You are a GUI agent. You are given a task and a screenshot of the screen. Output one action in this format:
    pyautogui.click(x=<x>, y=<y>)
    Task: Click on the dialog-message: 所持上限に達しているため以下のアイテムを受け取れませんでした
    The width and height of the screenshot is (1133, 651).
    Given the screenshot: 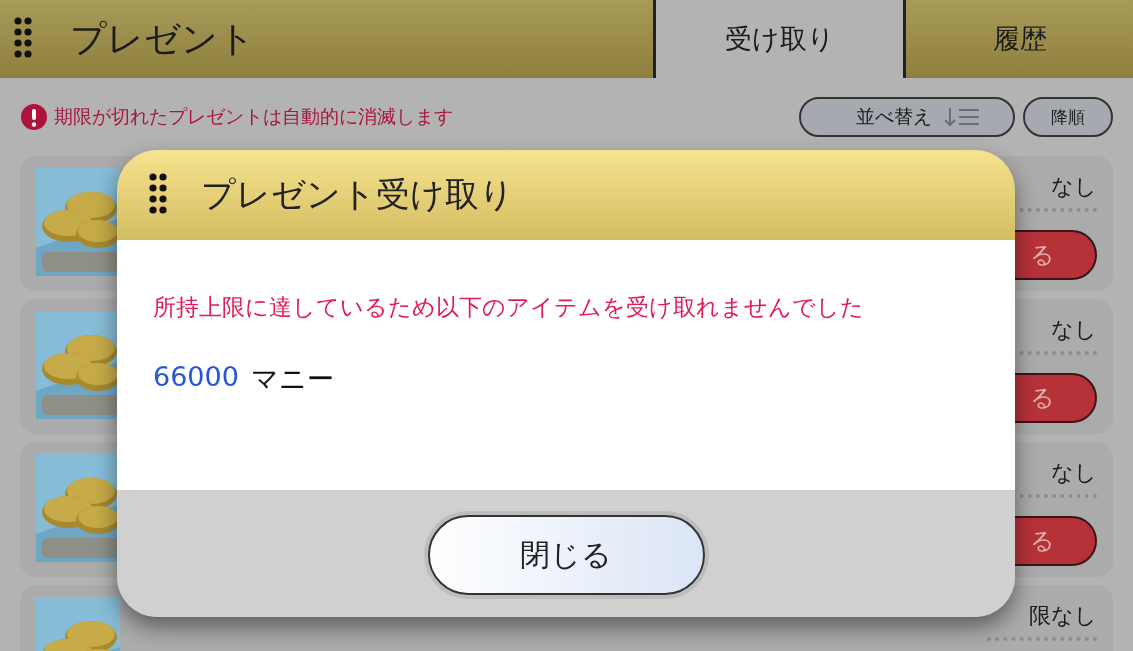 What is the action you would take?
    pyautogui.click(x=509, y=307)
    